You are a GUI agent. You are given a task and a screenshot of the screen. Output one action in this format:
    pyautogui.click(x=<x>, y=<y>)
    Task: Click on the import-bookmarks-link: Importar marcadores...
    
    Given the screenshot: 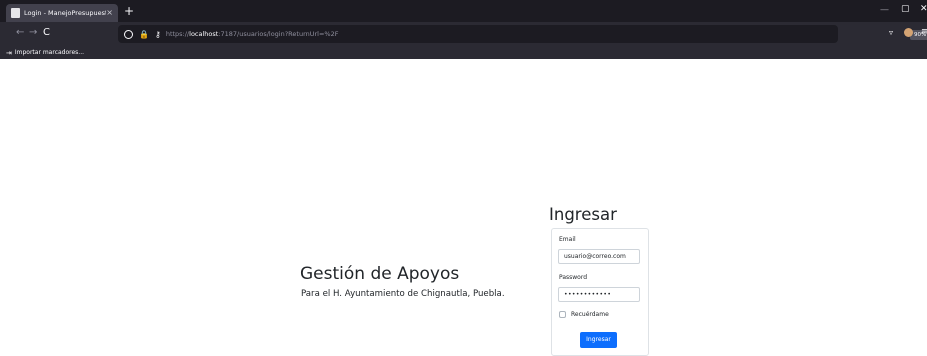 What is the action you would take?
    pyautogui.click(x=49, y=52)
    